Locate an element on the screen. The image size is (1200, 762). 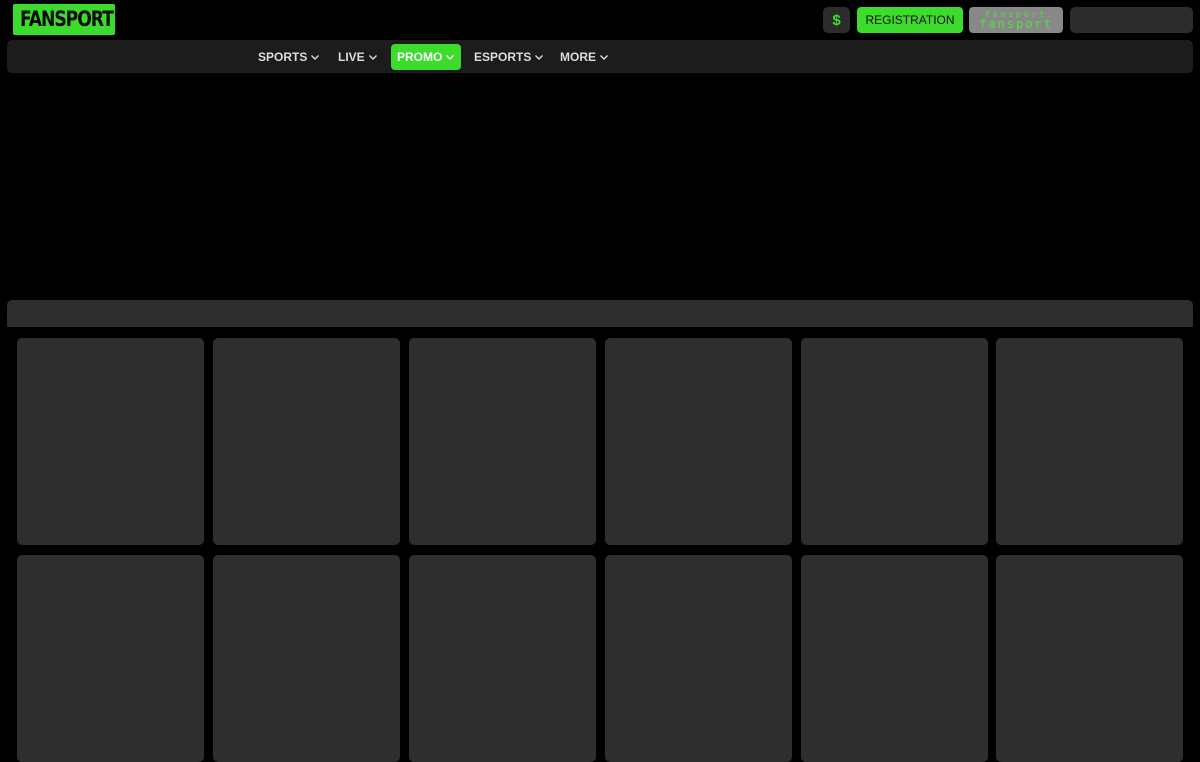
nav-item-sports: SPORTS is located at coordinates (289, 57).